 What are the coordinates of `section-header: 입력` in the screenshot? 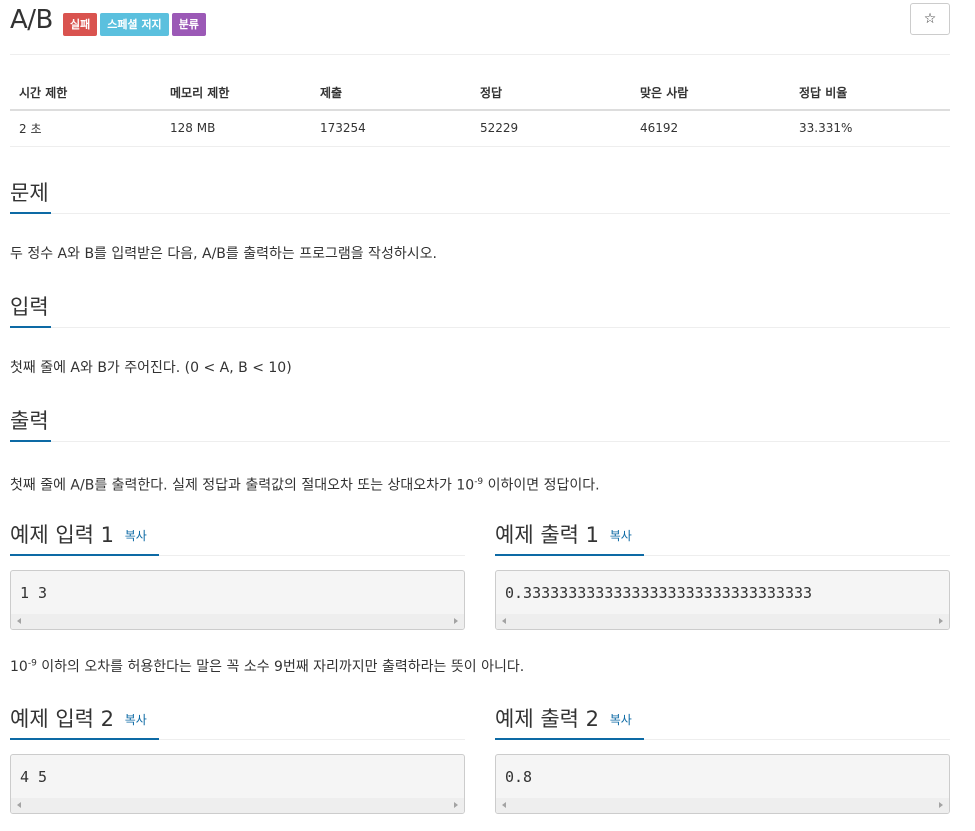 It's located at (480, 311).